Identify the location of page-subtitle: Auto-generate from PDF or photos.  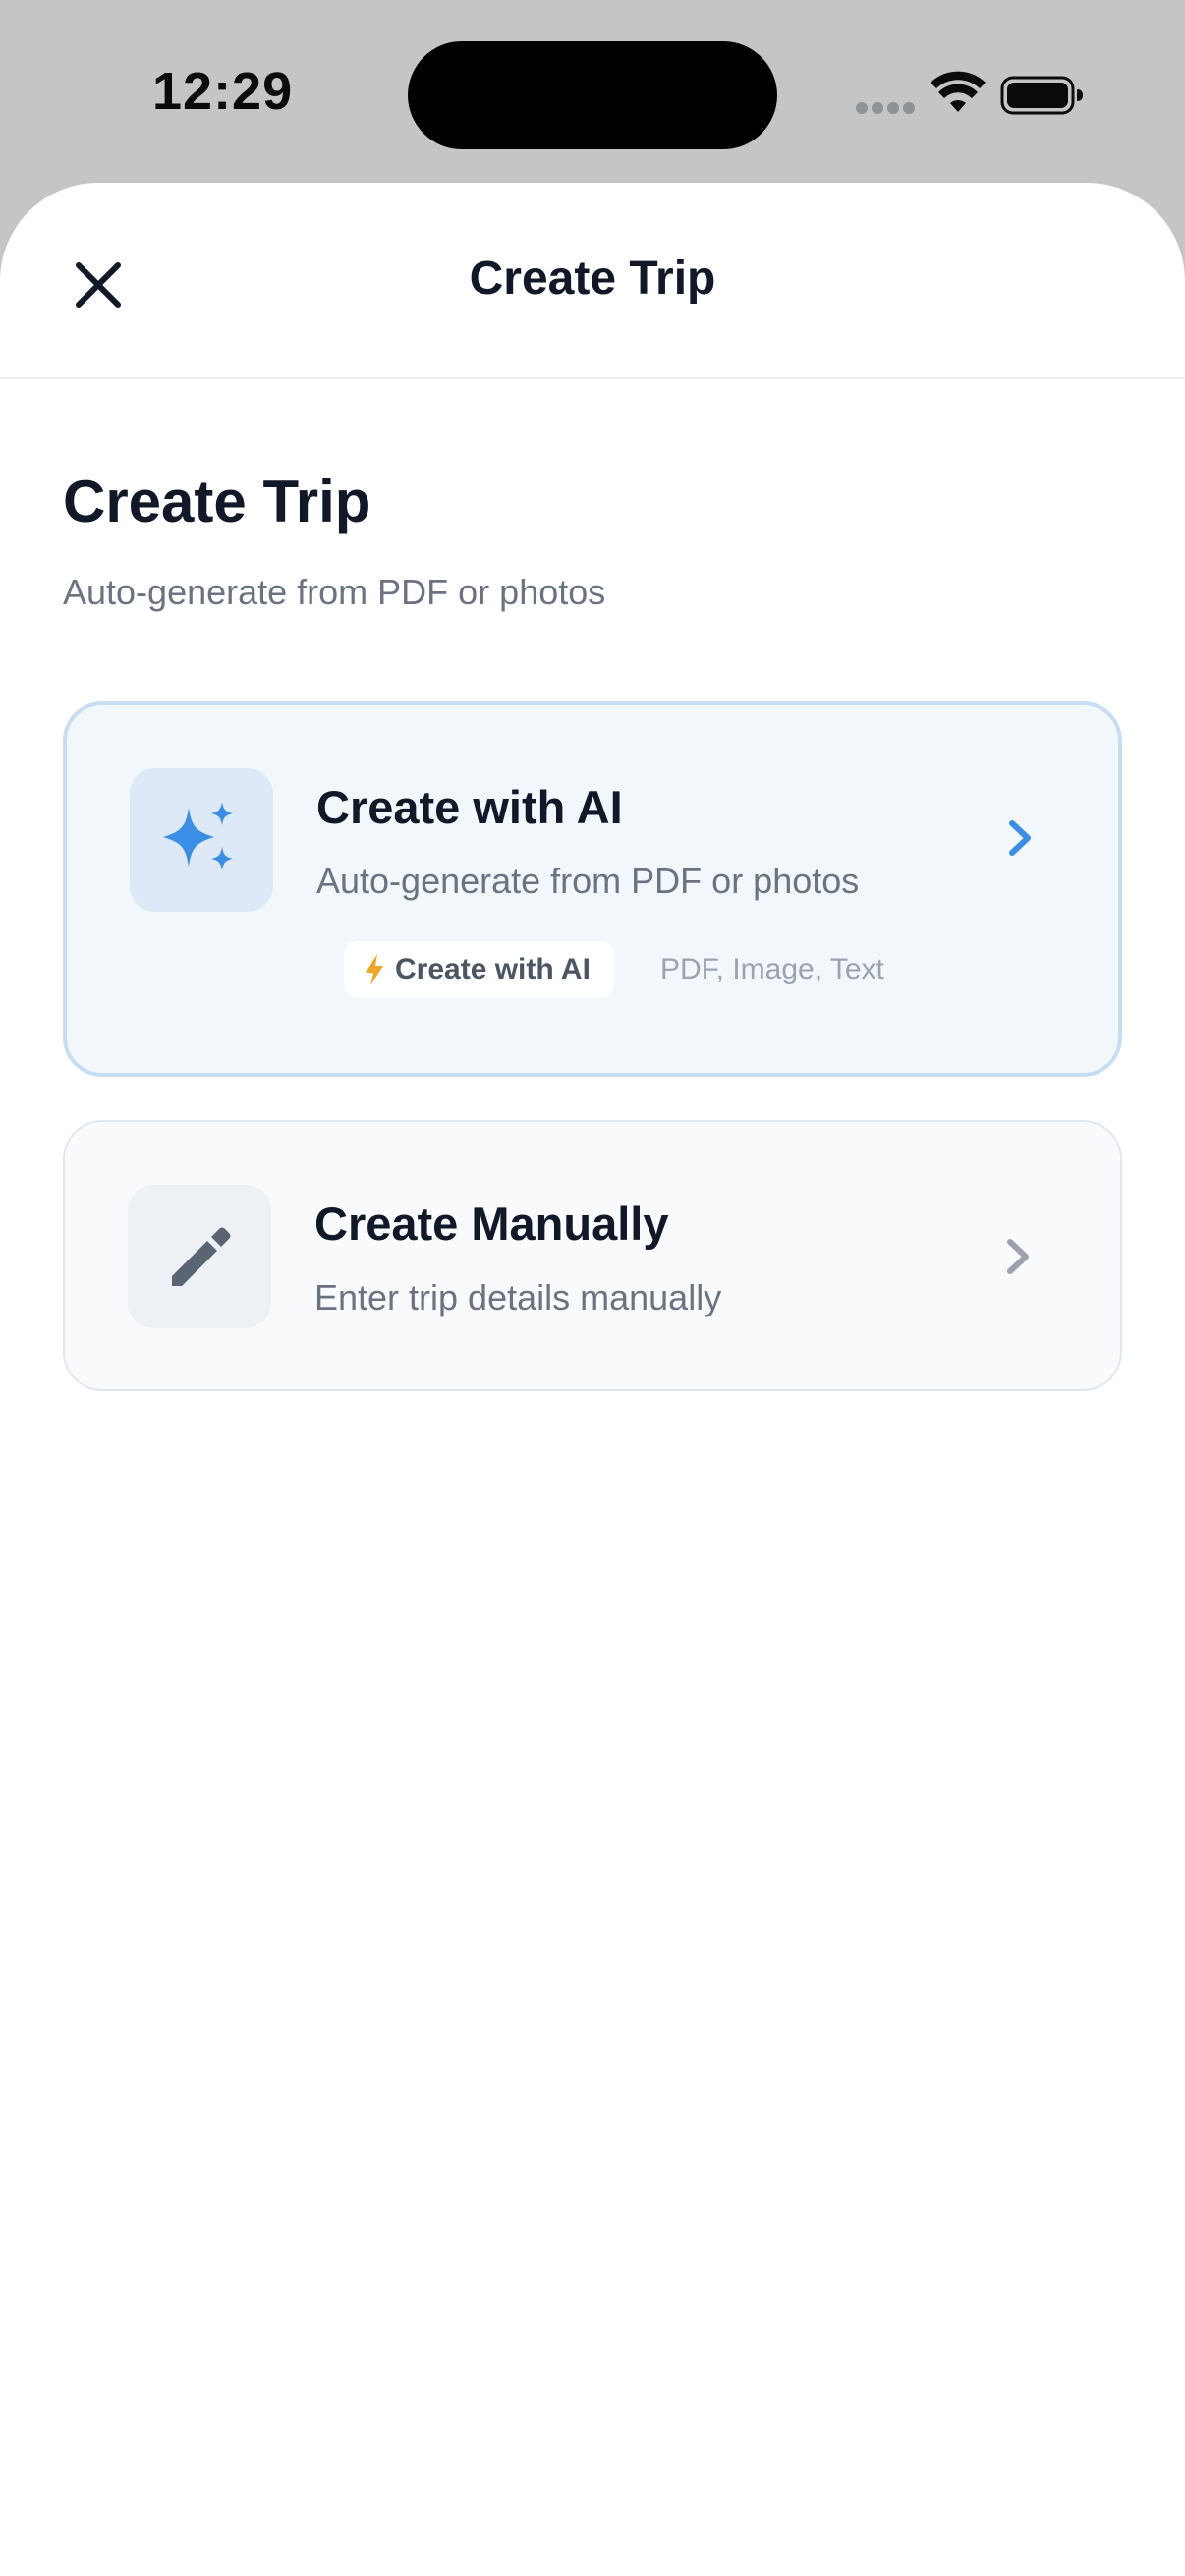
(335, 592).